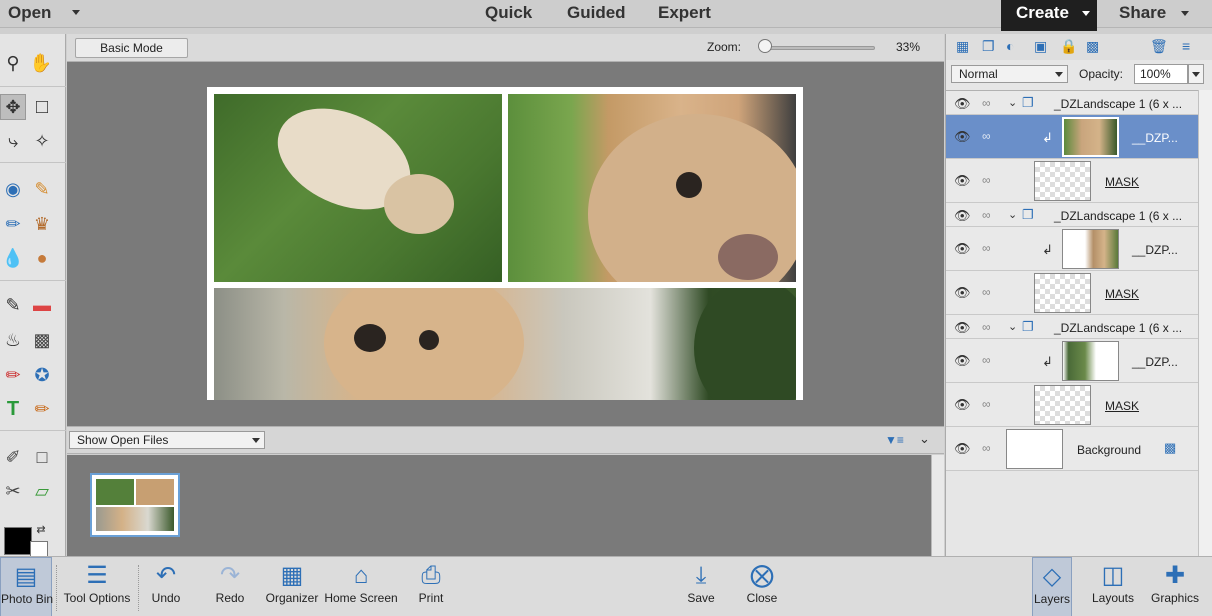 The image size is (1212, 616). What do you see at coordinates (431, 586) in the screenshot?
I see `print-button: ⎙ Print` at bounding box center [431, 586].